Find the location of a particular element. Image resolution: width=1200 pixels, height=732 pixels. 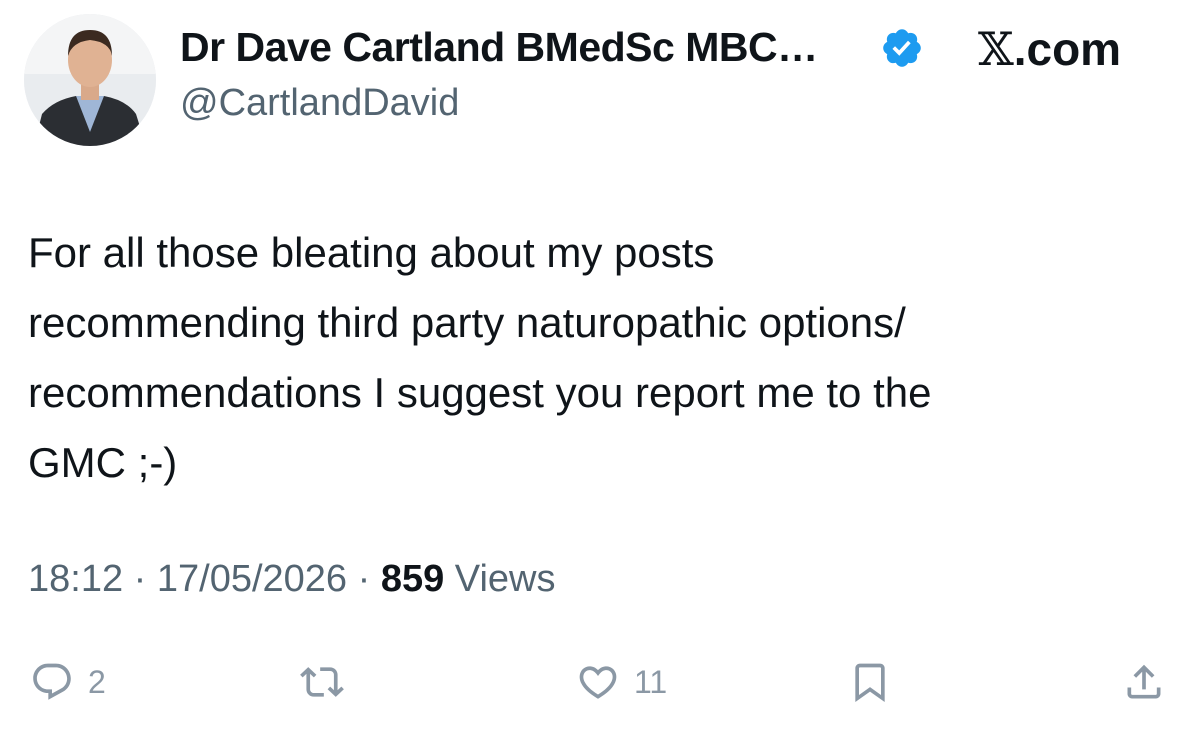

tweet-time: 18:12 is located at coordinates (75, 579).